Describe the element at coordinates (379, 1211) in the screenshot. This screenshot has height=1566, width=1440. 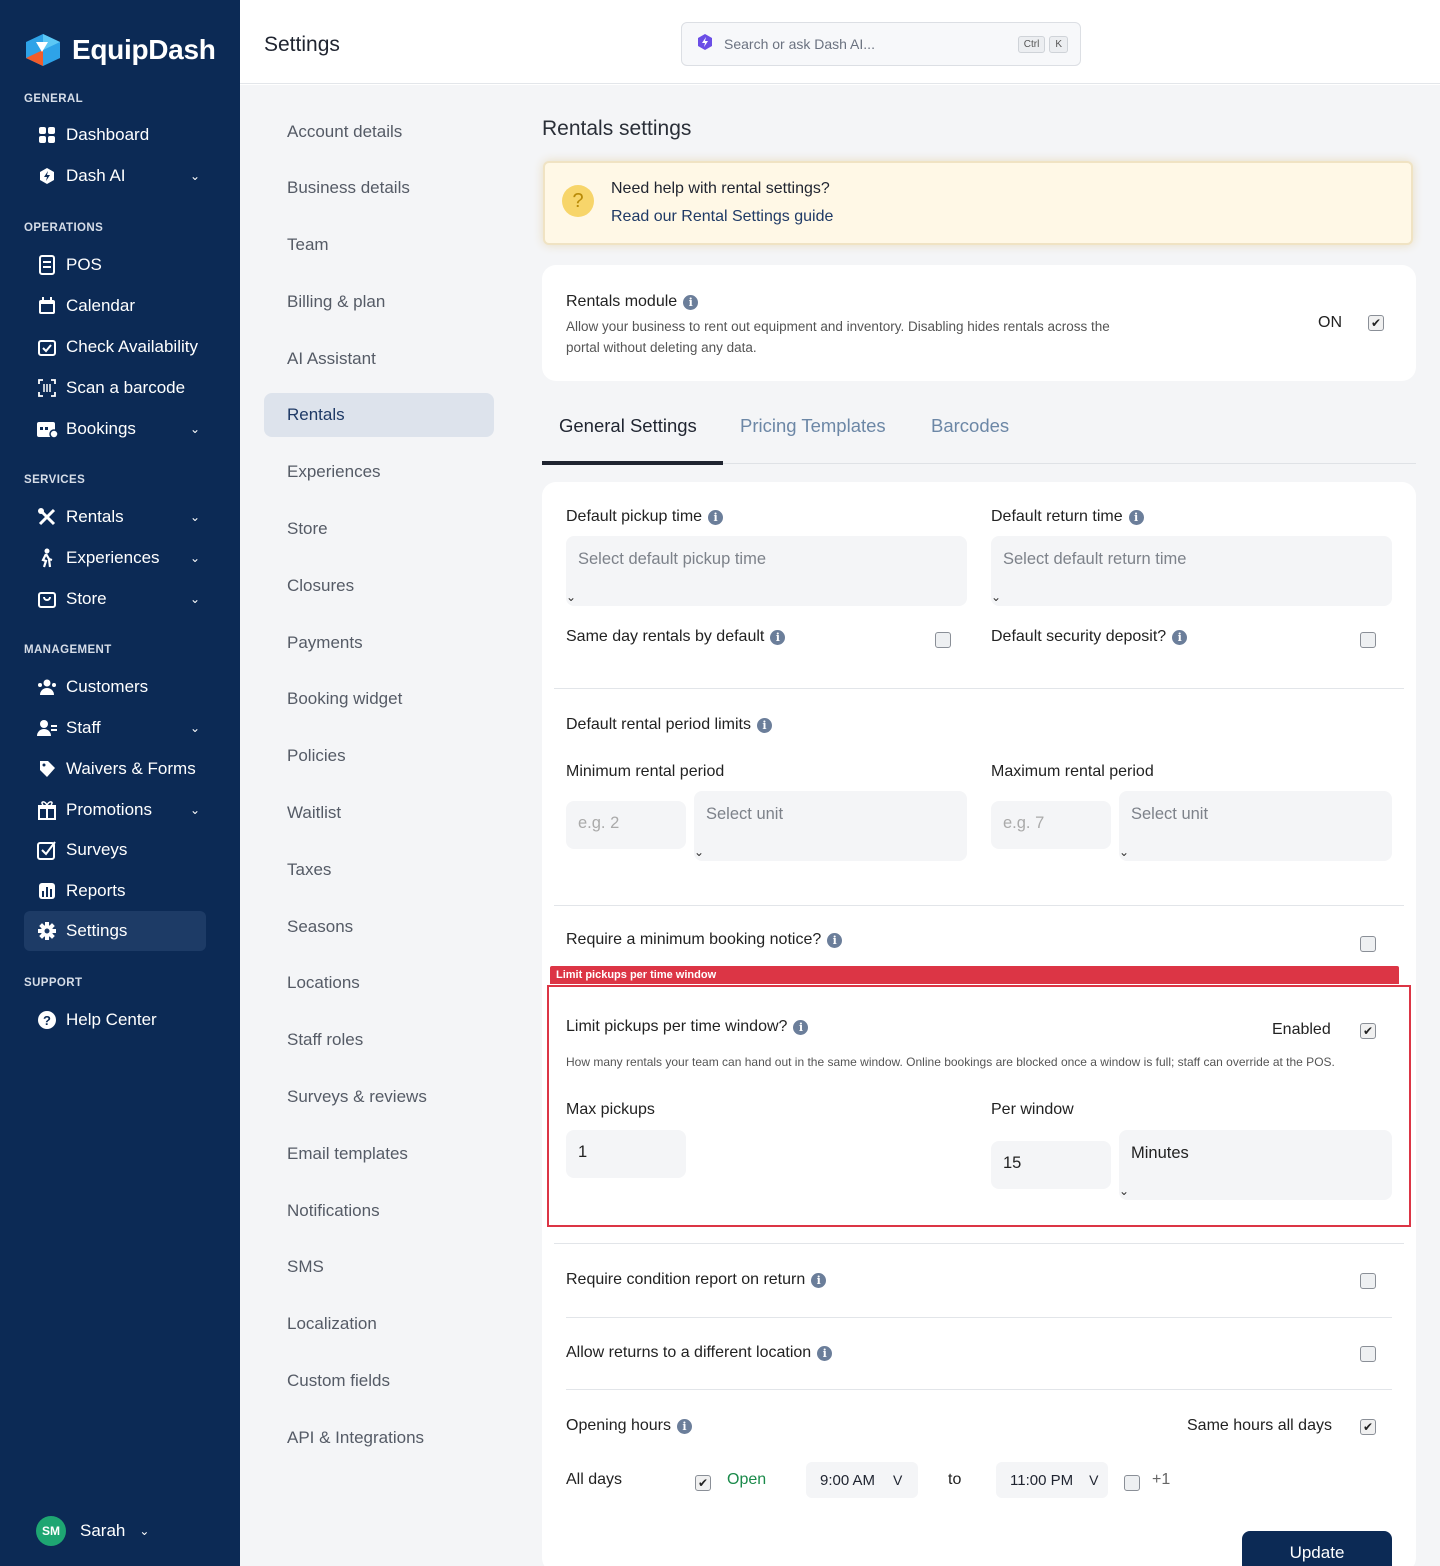
I see `settings-nav-notifications: Notifications` at that location.